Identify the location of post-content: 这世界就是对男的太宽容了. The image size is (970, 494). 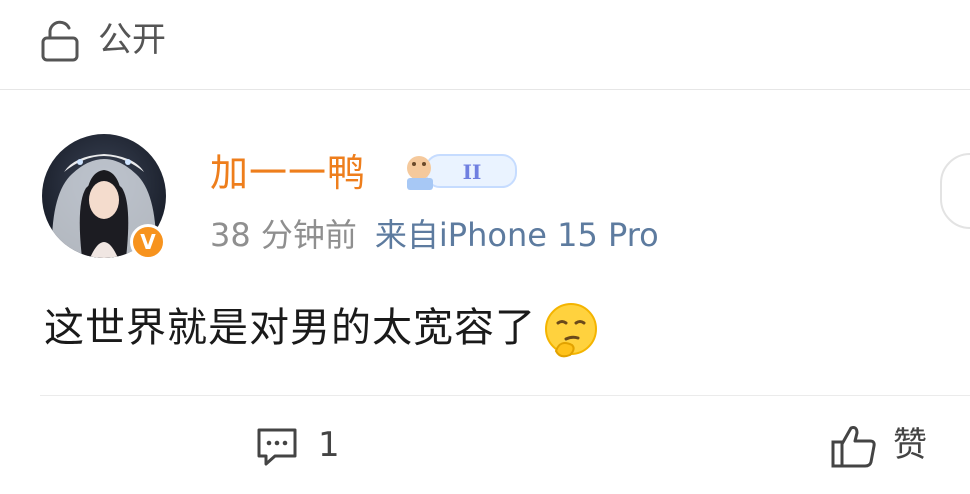
(322, 329).